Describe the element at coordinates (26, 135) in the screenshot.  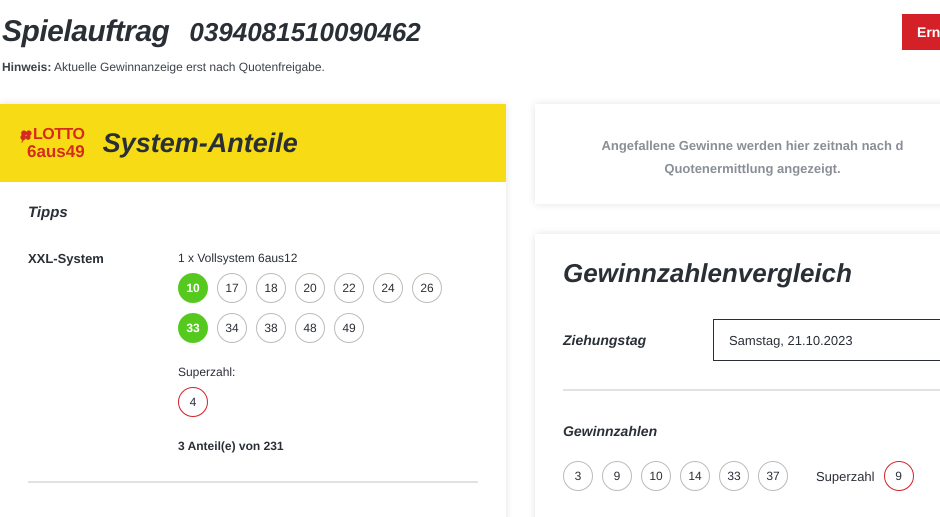
I see `clover-icon` at that location.